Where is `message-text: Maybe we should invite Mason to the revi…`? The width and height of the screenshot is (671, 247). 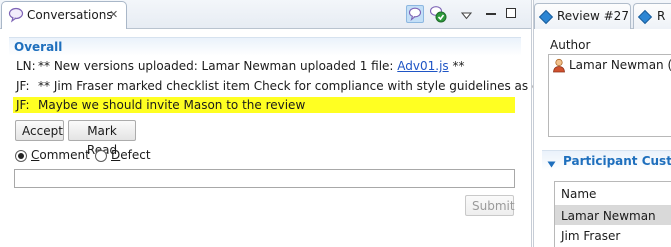
message-text: Maybe we should invite Mason to the revi… is located at coordinates (172, 105).